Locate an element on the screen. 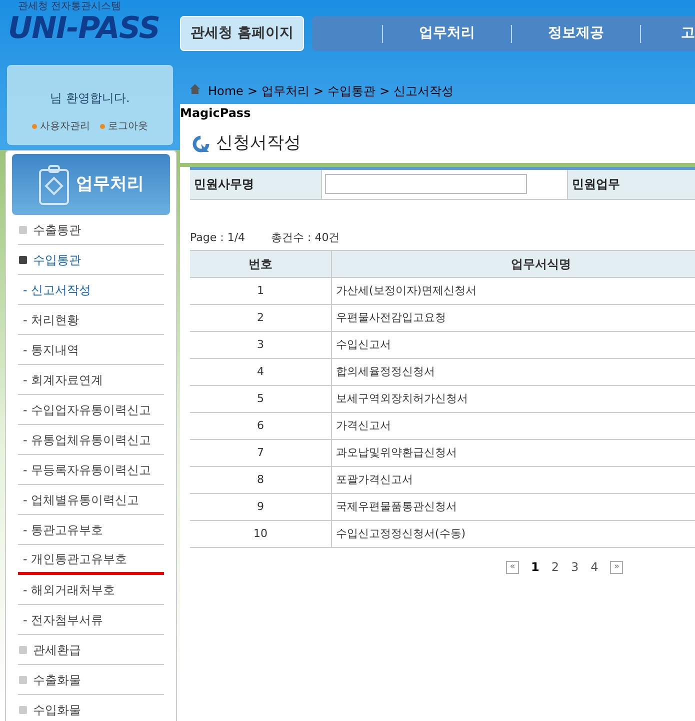 This screenshot has height=721, width=695. page-link: 3 is located at coordinates (575, 567).